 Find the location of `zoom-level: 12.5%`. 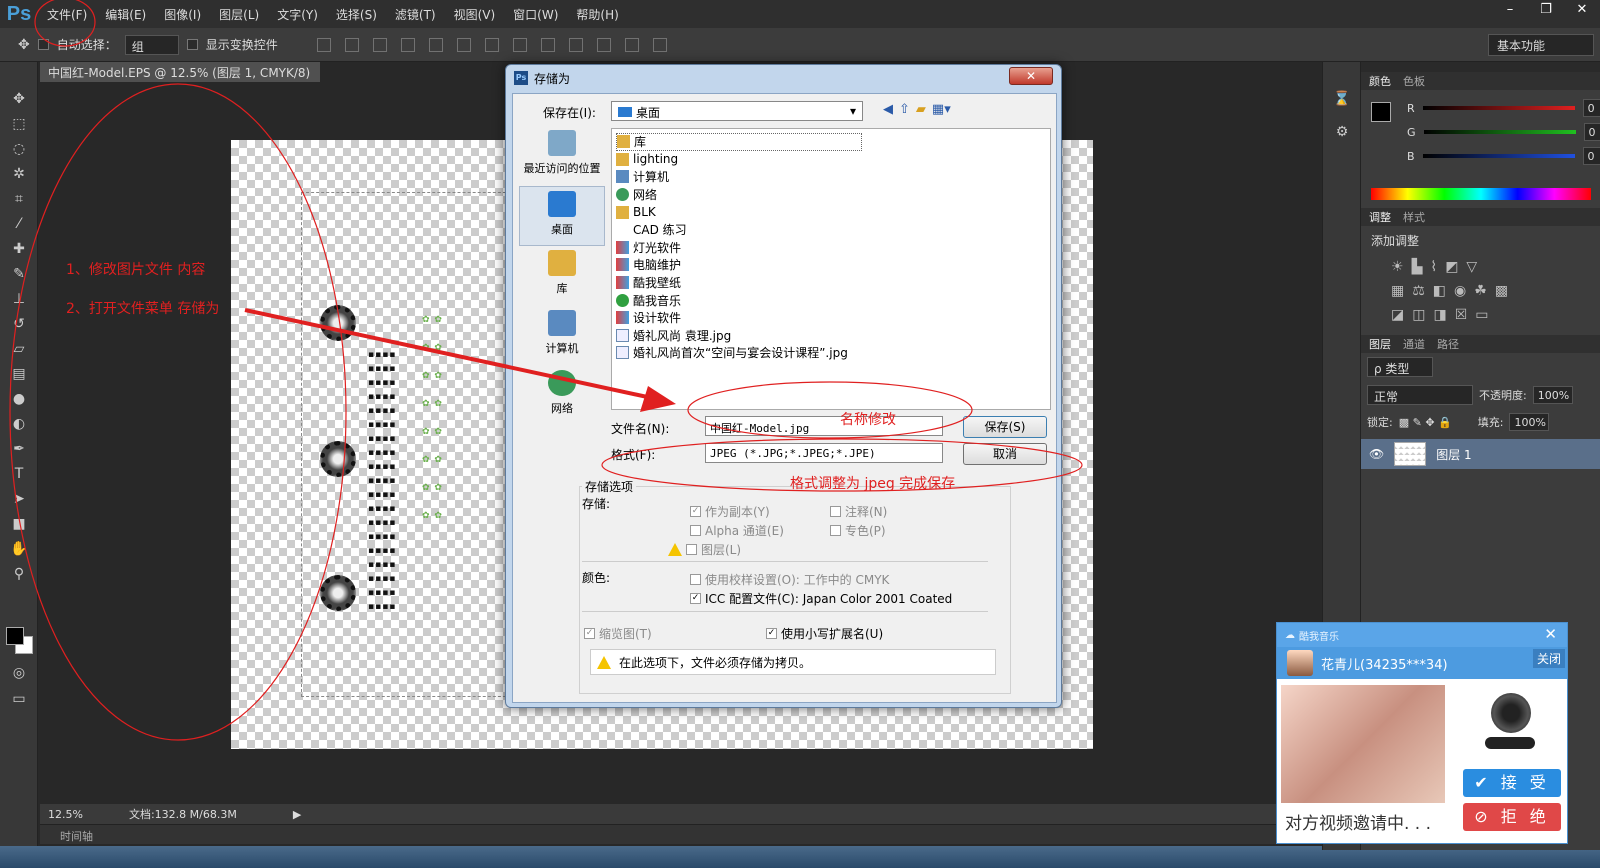

zoom-level: 12.5% is located at coordinates (65, 814).